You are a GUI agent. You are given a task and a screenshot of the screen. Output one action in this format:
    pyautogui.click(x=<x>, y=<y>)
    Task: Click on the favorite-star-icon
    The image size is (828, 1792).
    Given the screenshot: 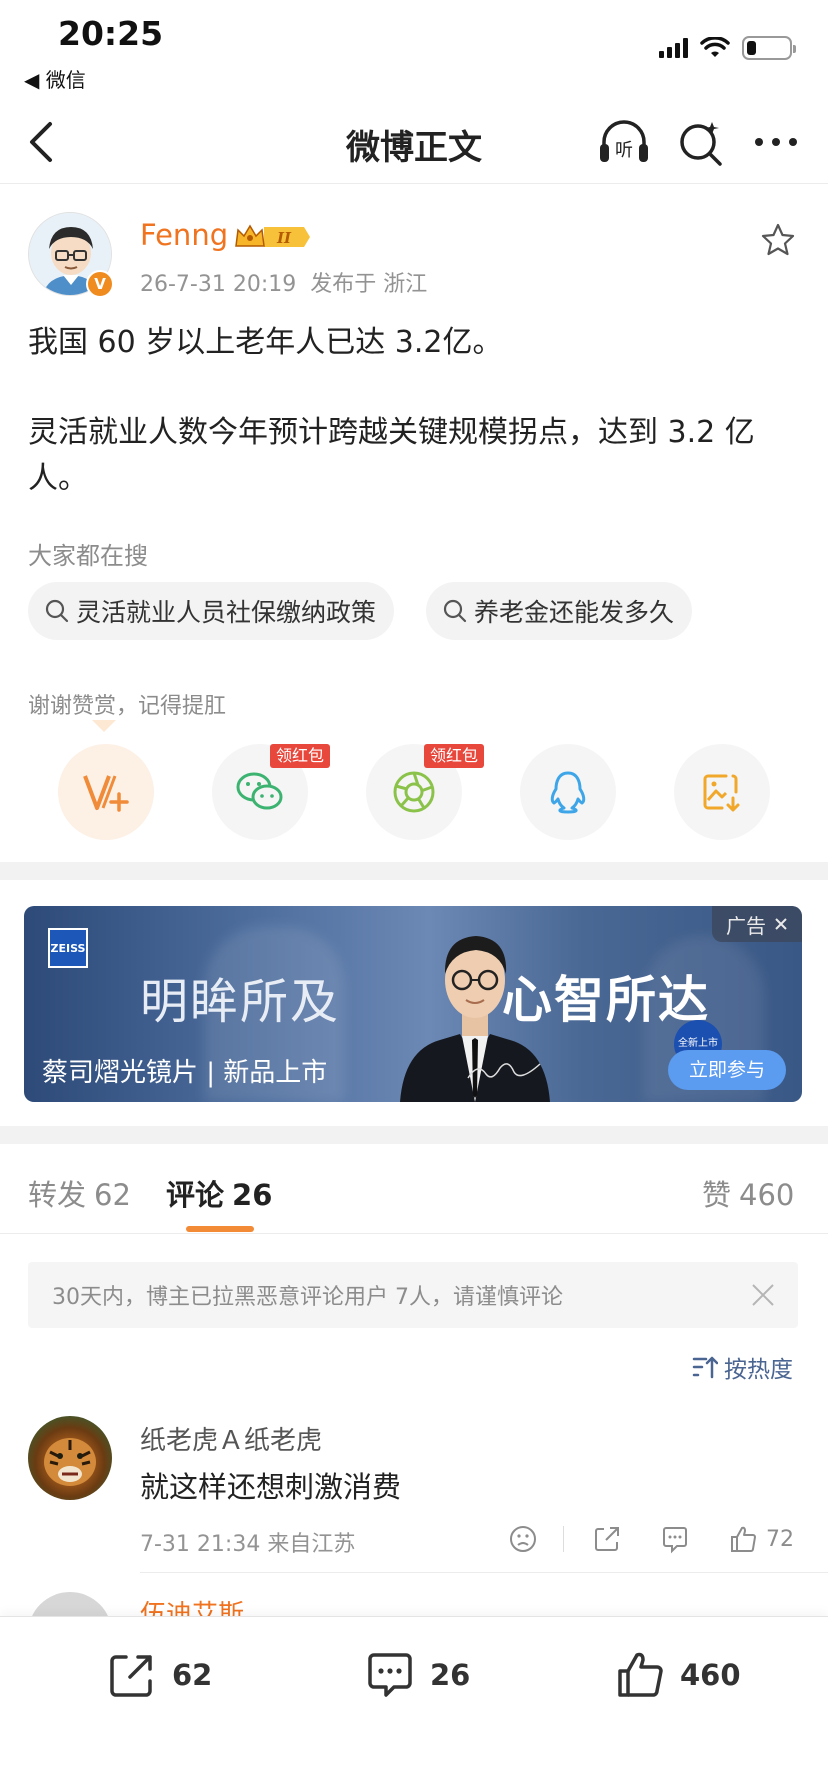 What is the action you would take?
    pyautogui.click(x=778, y=240)
    